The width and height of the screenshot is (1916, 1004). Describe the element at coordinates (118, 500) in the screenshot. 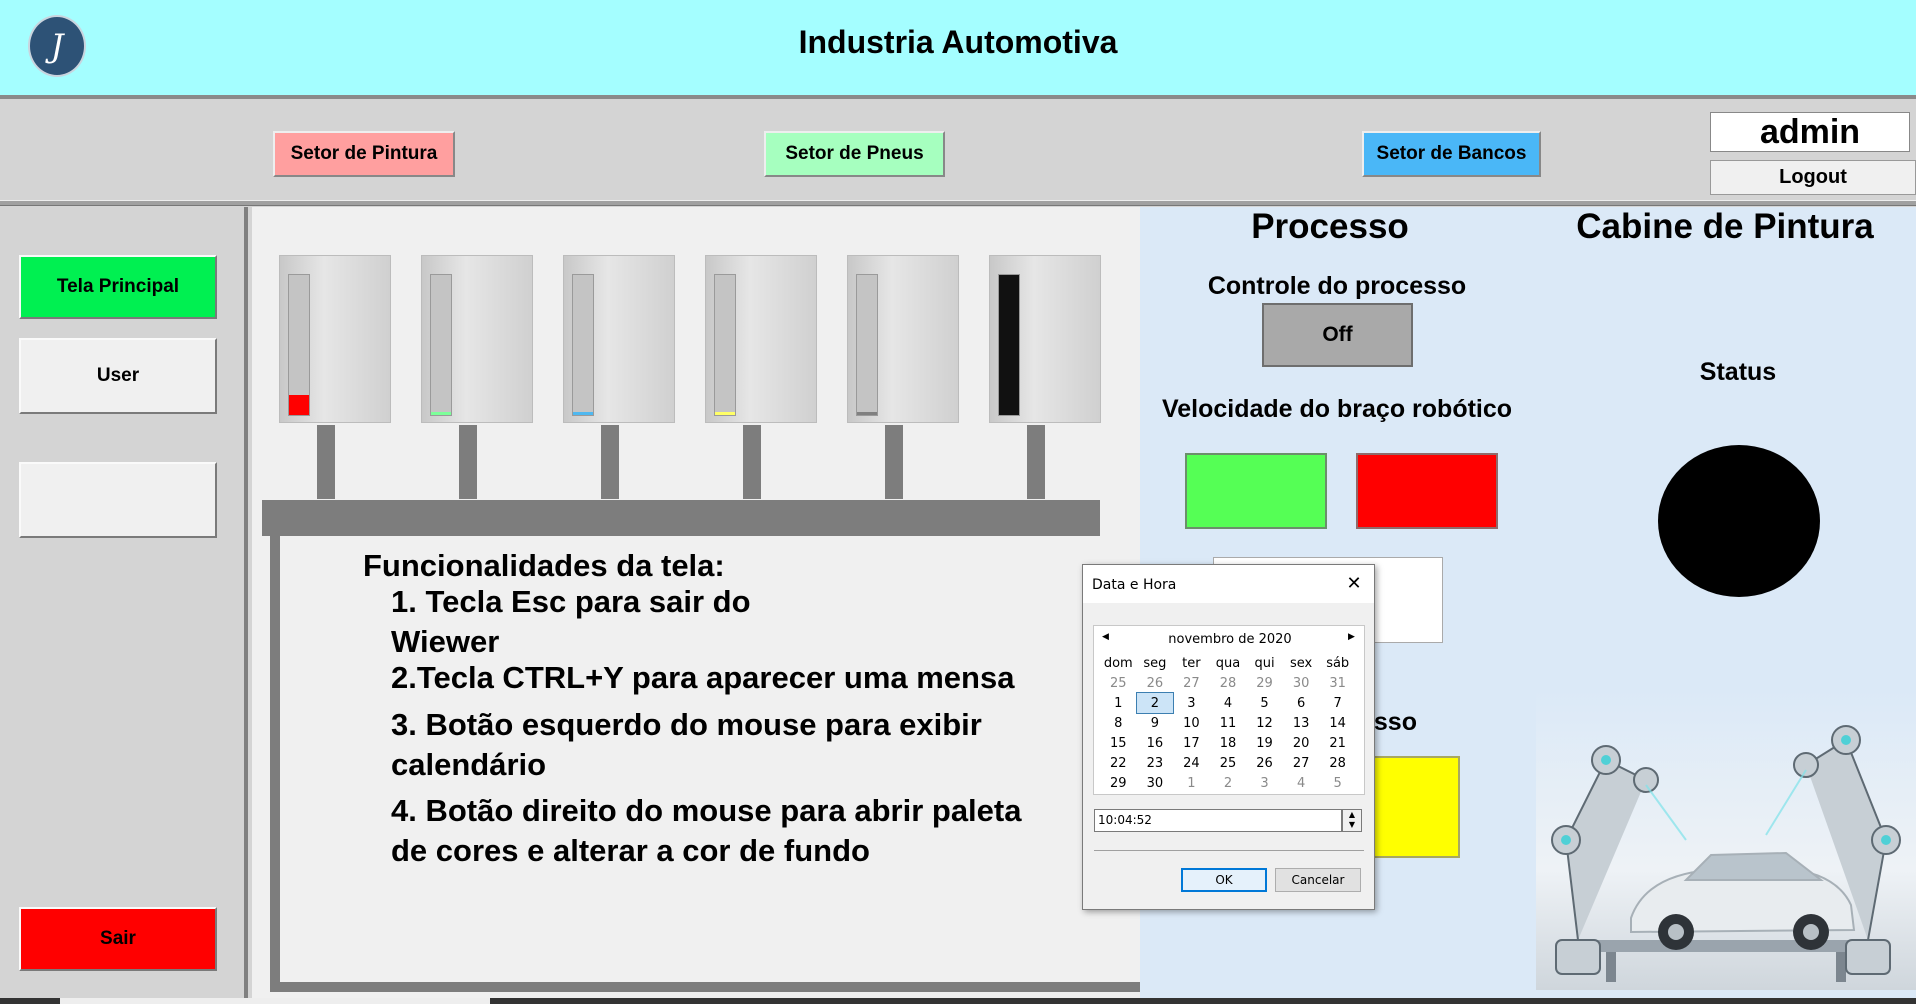

I see `blank-button` at that location.